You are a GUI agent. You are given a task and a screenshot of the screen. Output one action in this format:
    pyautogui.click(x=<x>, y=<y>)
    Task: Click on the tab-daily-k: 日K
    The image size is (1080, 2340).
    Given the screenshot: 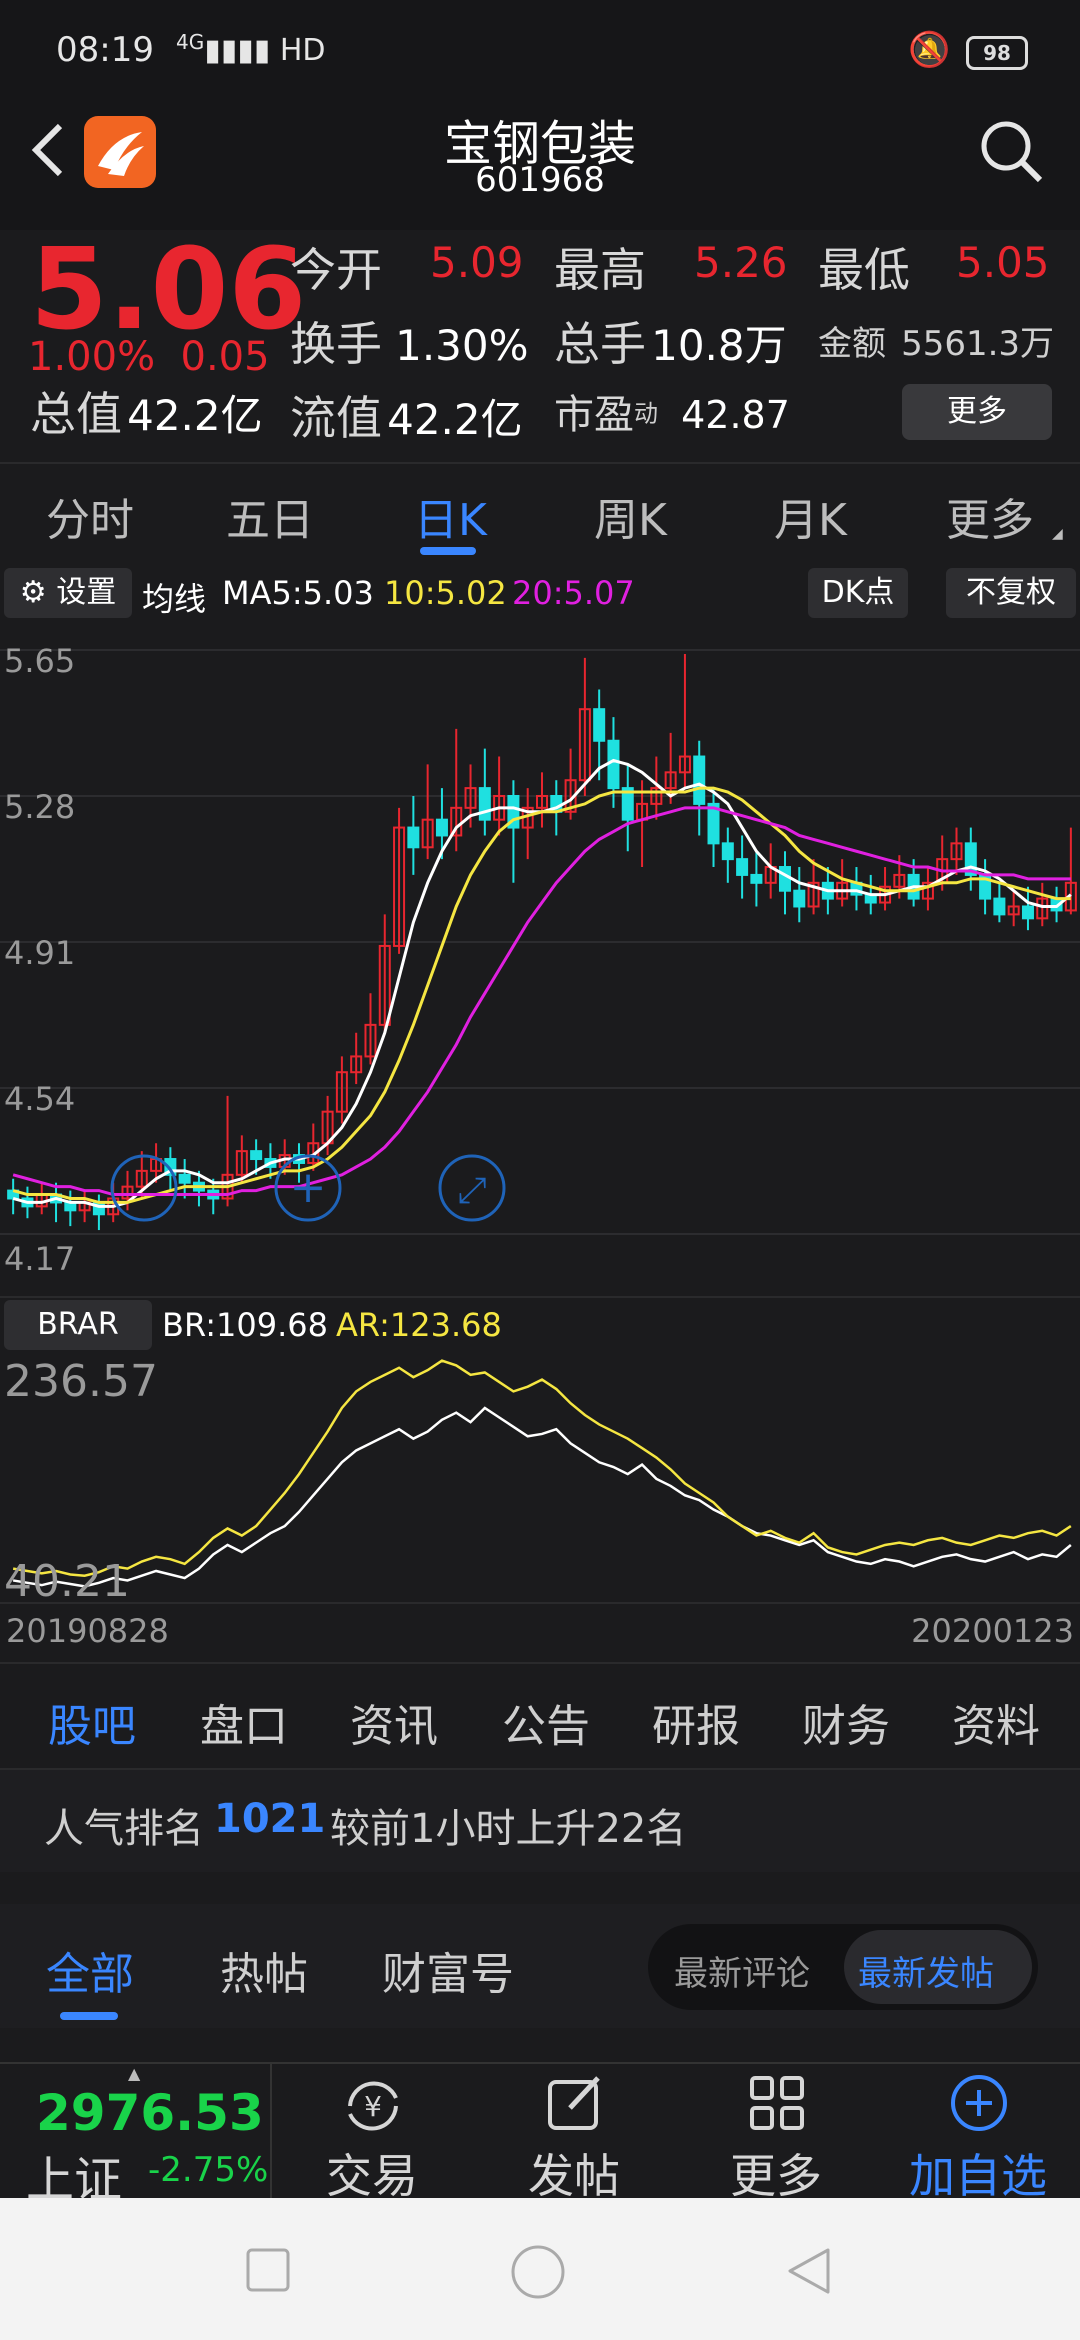 What is the action you would take?
    pyautogui.click(x=450, y=516)
    